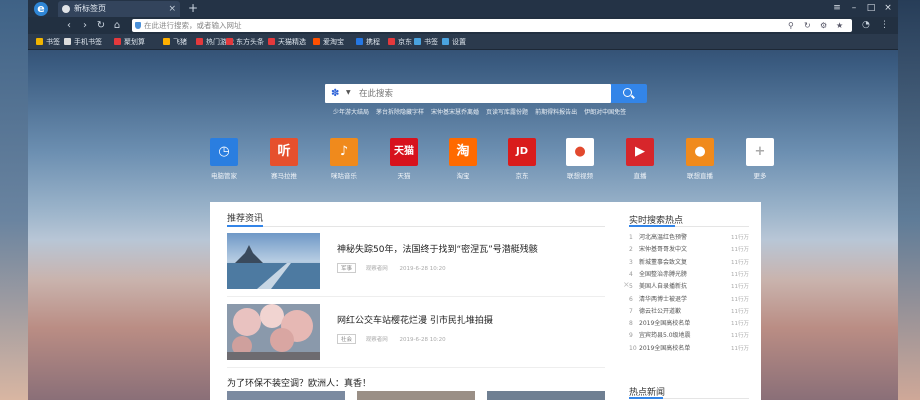 The image size is (920, 400). I want to click on jd-icon: JD, so click(522, 152).